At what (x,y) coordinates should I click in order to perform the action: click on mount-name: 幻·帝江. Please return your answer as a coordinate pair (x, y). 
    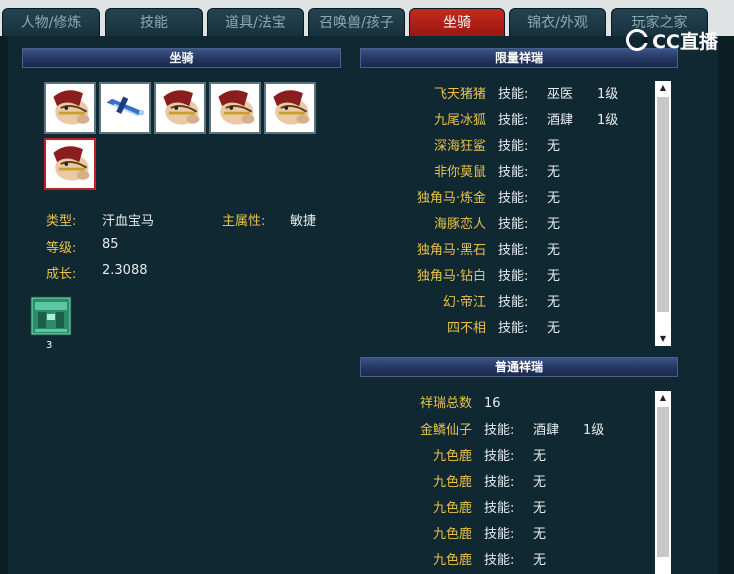
    Looking at the image, I should click on (464, 302).